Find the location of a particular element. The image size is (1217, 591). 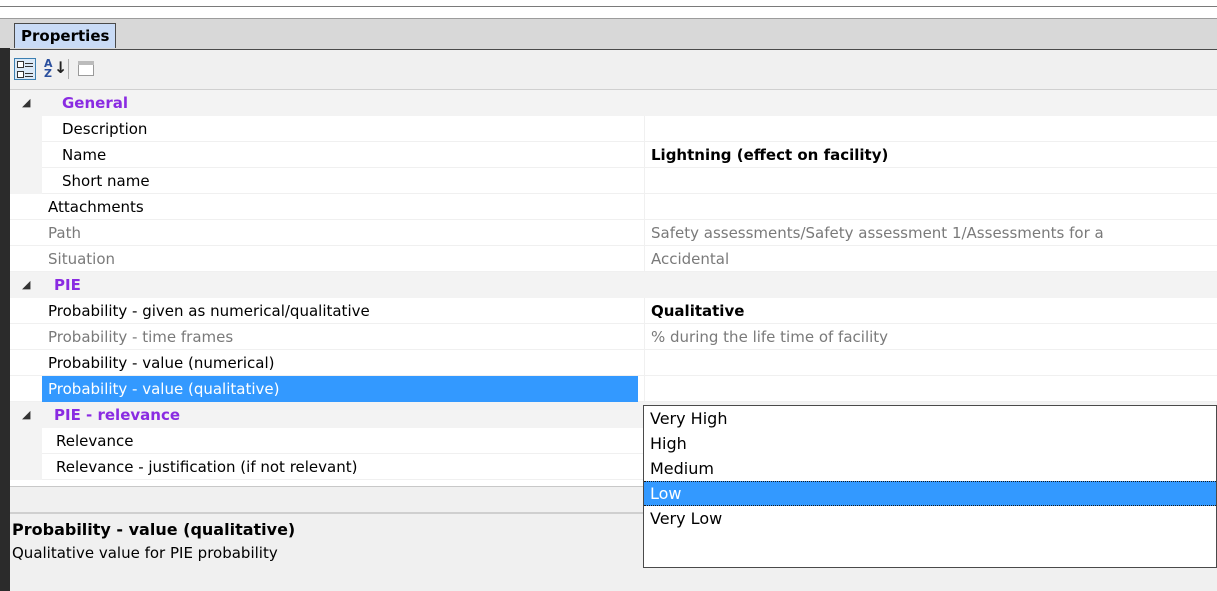

category-label: General is located at coordinates (95, 103).